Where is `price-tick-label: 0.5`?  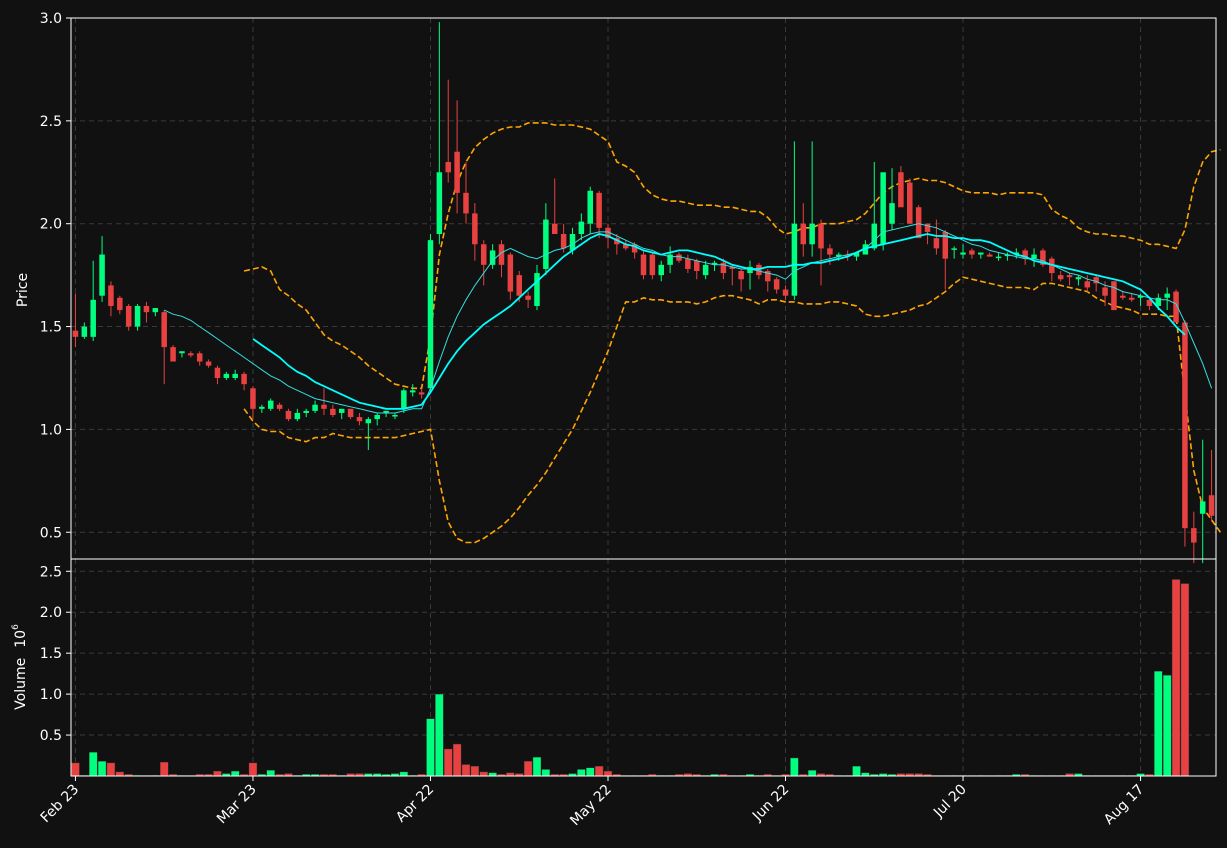
price-tick-label: 0.5 is located at coordinates (51, 533).